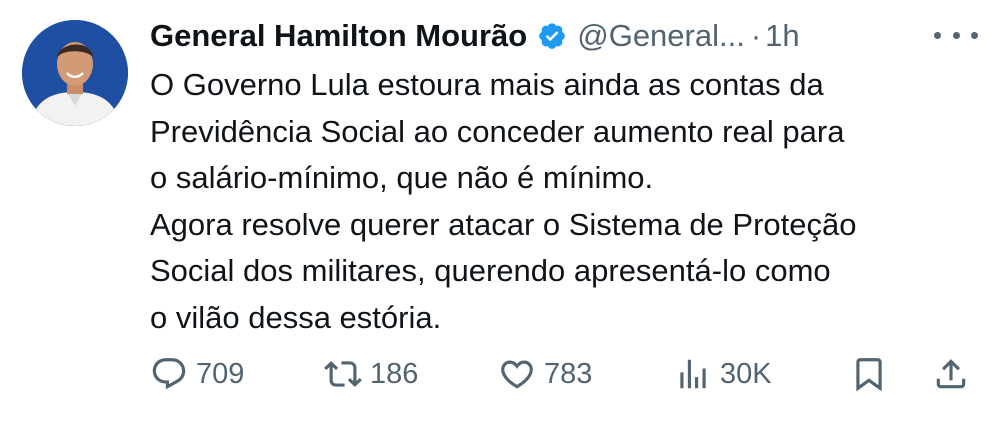  I want to click on views-button: 30K, so click(723, 374).